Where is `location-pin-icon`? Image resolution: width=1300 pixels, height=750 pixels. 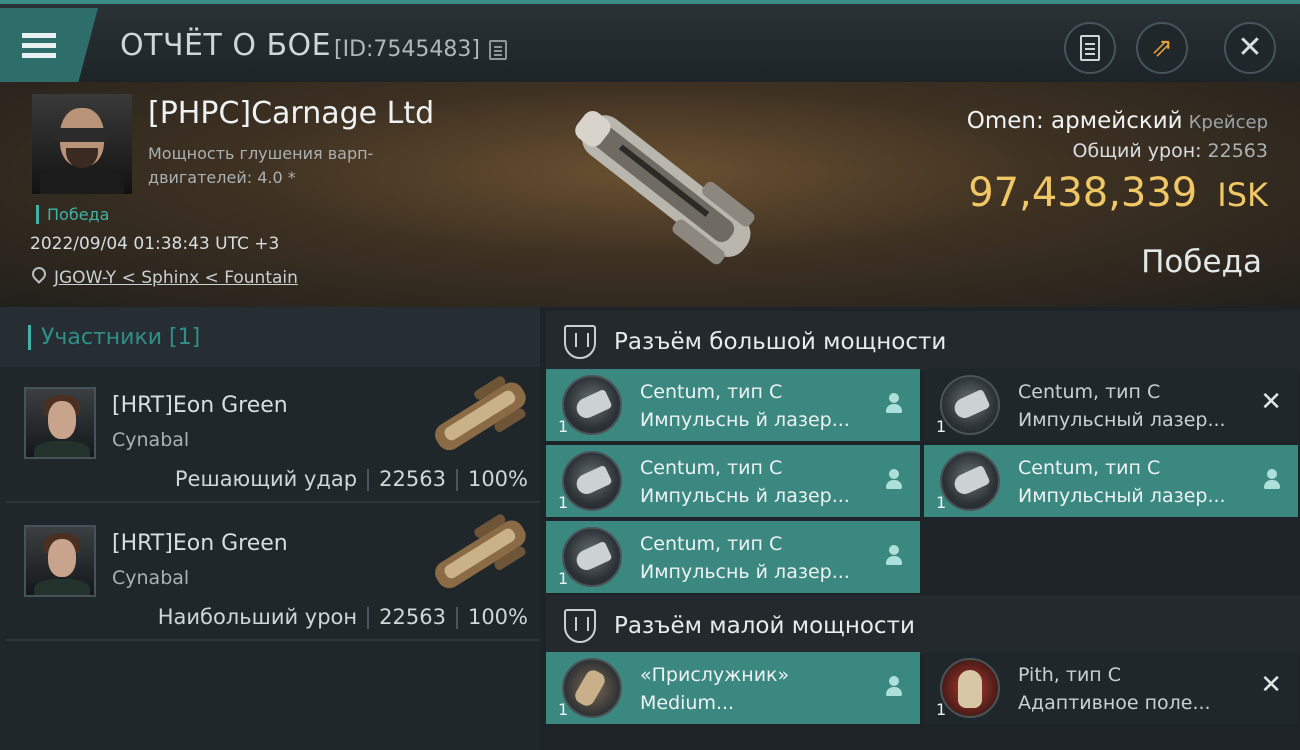
location-pin-icon is located at coordinates (39, 274).